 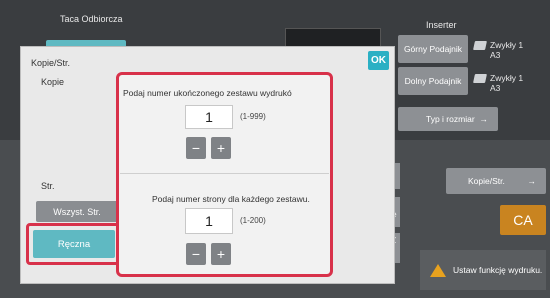 What do you see at coordinates (209, 221) in the screenshot?
I see `pages-input: 1` at bounding box center [209, 221].